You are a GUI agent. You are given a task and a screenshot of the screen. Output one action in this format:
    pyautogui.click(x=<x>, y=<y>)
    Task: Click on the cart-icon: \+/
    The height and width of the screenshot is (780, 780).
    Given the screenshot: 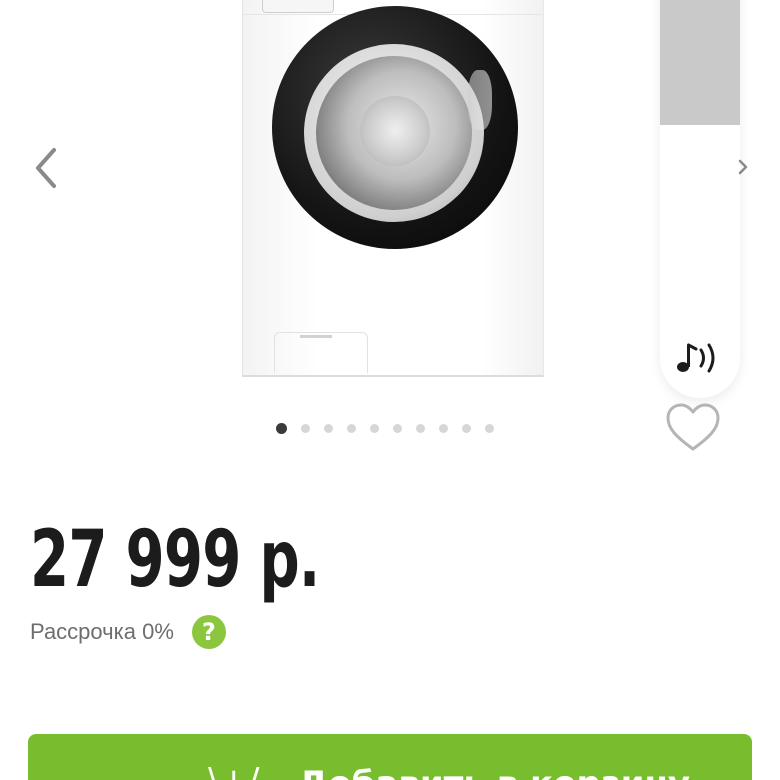 What is the action you would take?
    pyautogui.click(x=233, y=772)
    